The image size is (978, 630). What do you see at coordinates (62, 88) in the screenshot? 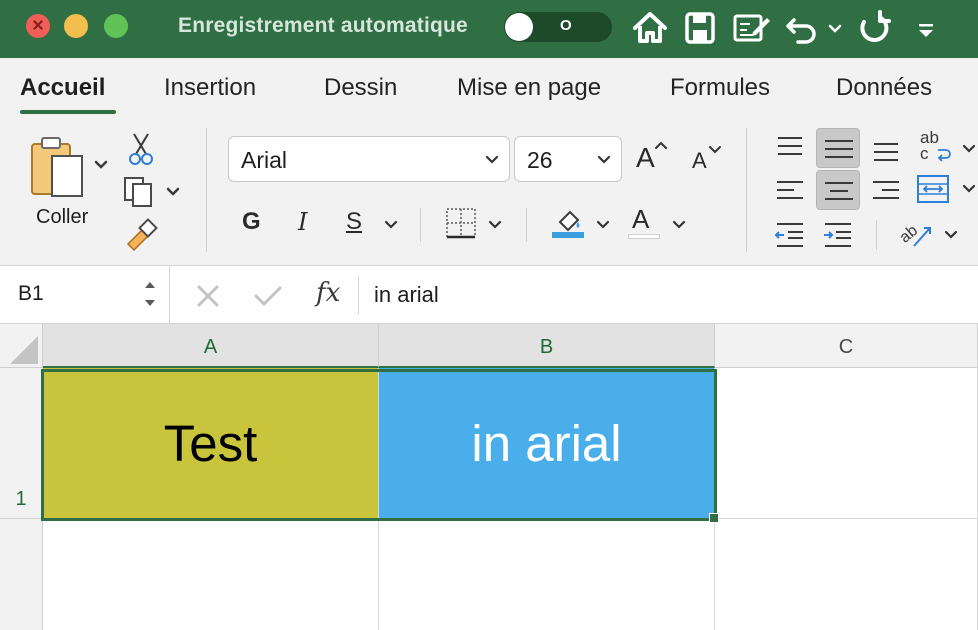
I see `tab-accueil: Accueil` at bounding box center [62, 88].